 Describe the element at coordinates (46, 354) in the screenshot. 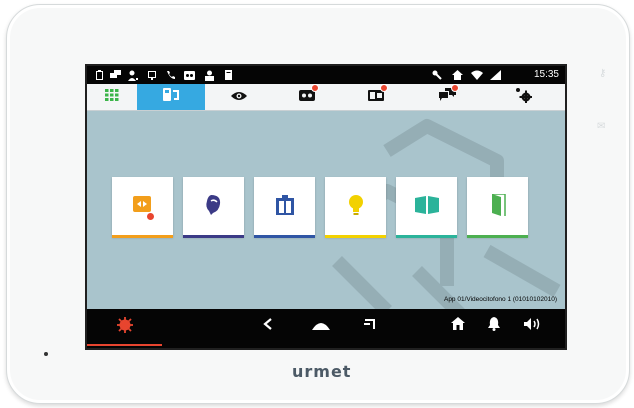

I see `status-led` at that location.